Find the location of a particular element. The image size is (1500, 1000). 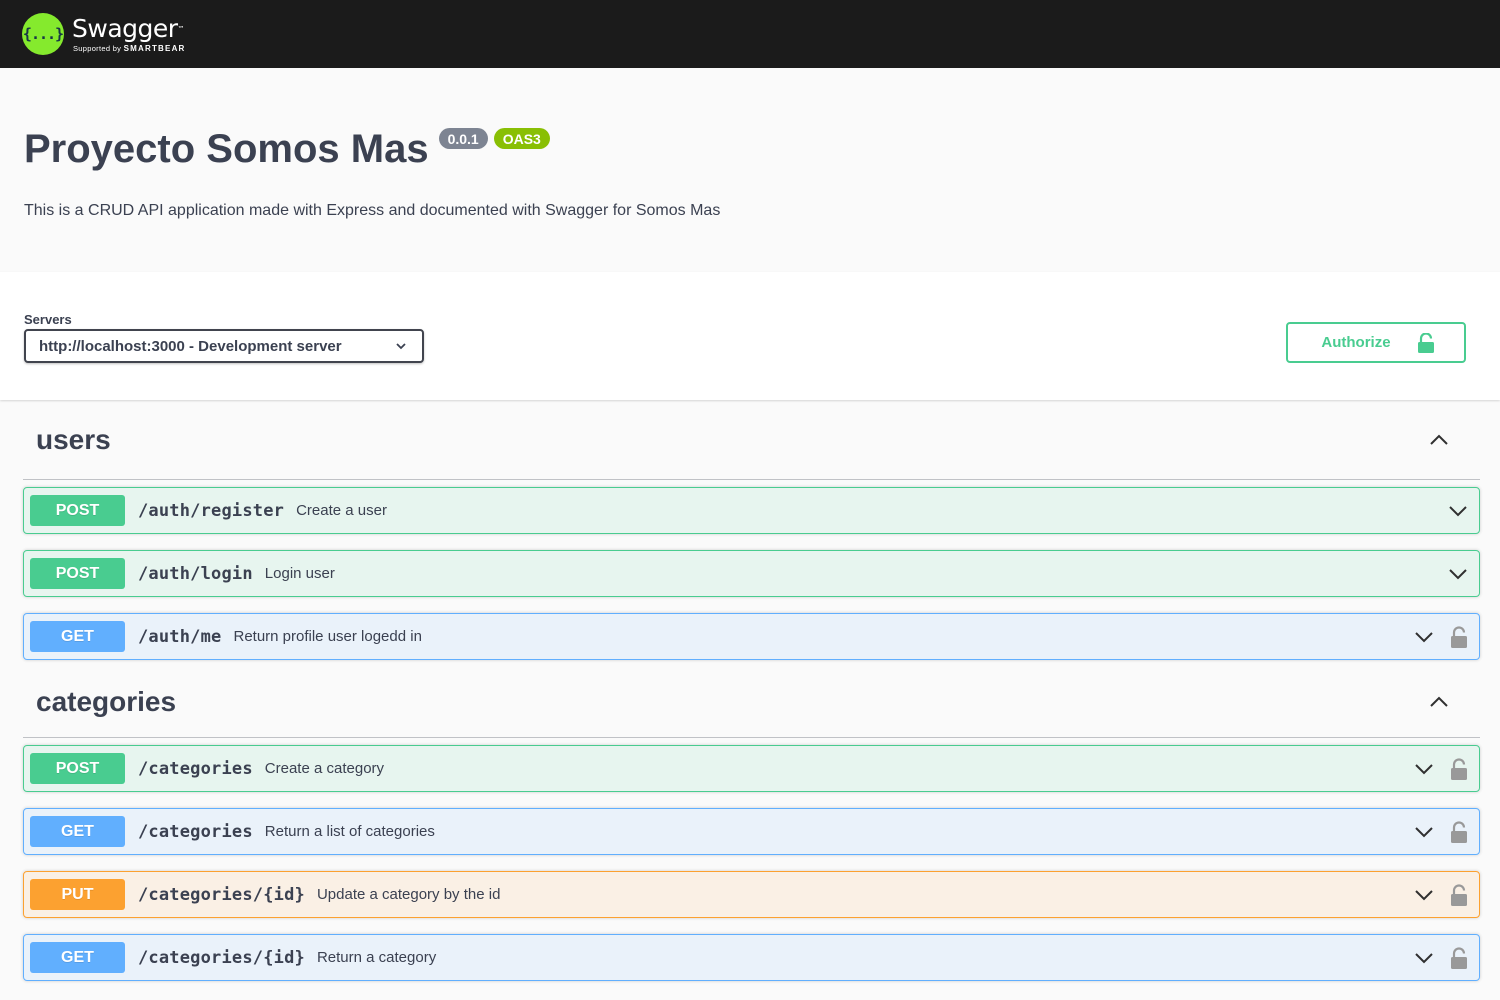

swagger-logo: {...} Swagger™ Supported by SMARTBEAR is located at coordinates (104, 34).